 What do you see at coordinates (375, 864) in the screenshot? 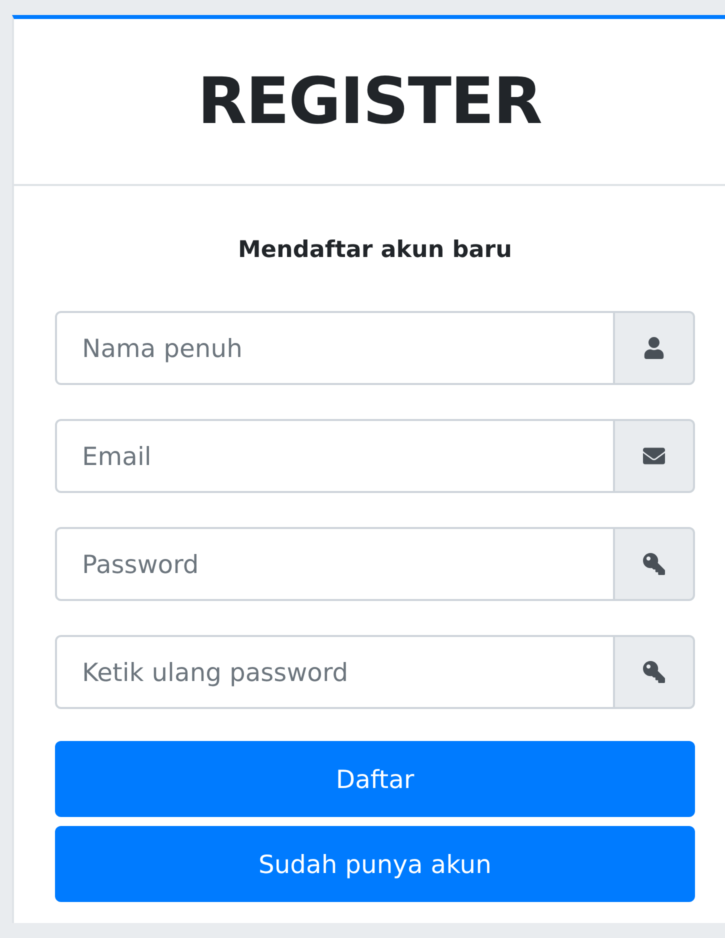
I see `login-button: Sudah punya akun` at bounding box center [375, 864].